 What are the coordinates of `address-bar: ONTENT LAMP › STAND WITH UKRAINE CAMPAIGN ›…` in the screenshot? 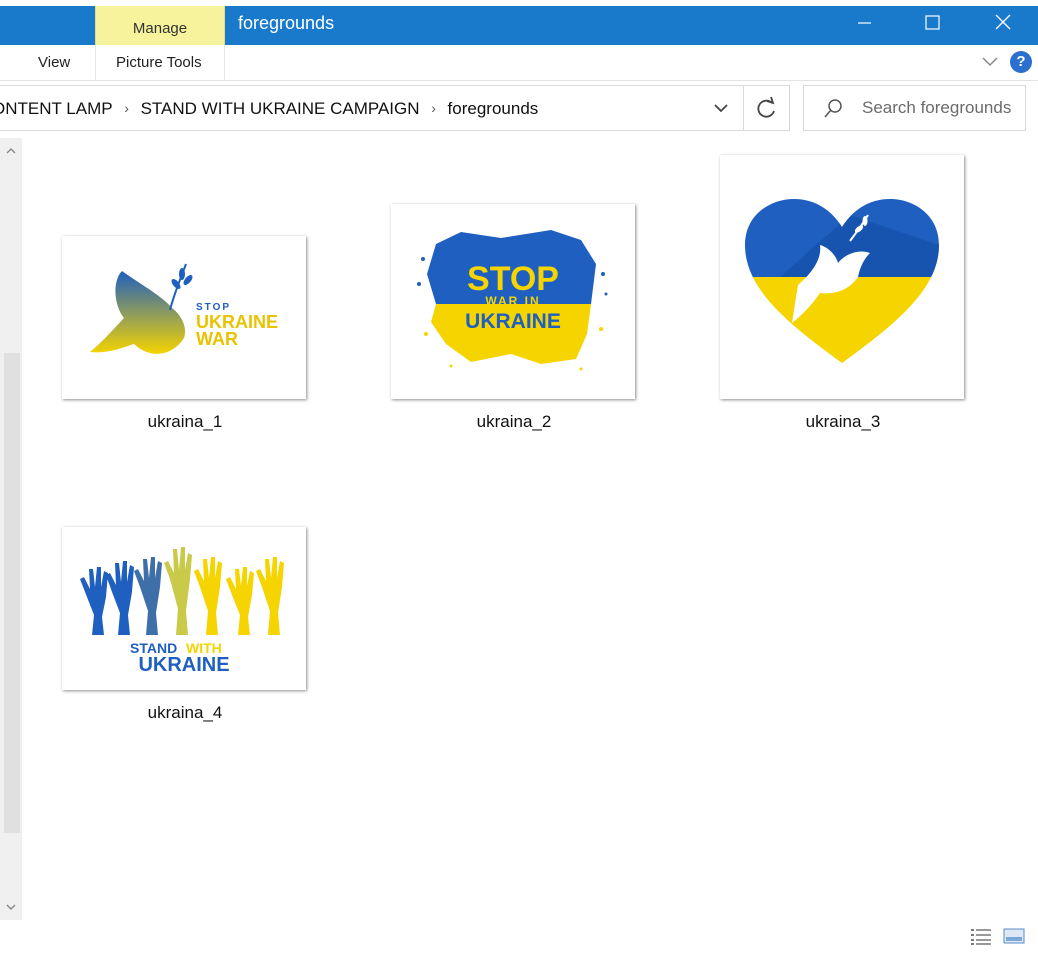 It's located at (395, 108).